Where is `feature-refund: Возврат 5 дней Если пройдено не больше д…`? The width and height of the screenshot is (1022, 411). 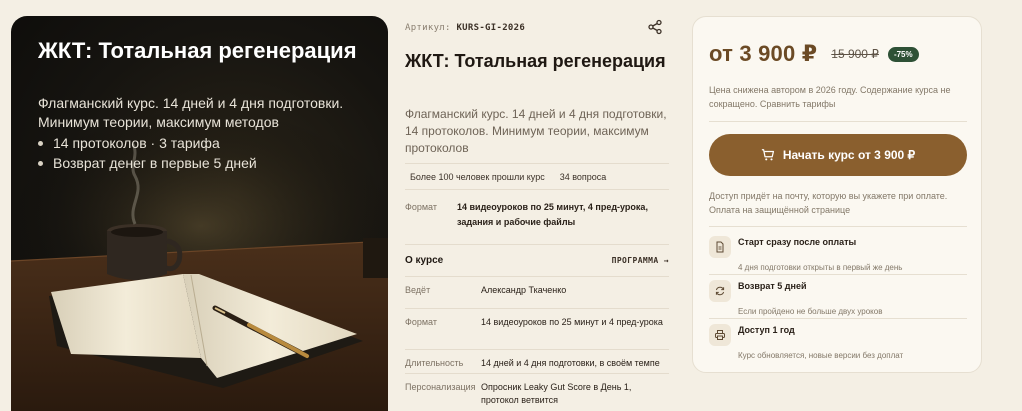
feature-refund: Возврат 5 дней Если пройдено не больше д… is located at coordinates (840, 300).